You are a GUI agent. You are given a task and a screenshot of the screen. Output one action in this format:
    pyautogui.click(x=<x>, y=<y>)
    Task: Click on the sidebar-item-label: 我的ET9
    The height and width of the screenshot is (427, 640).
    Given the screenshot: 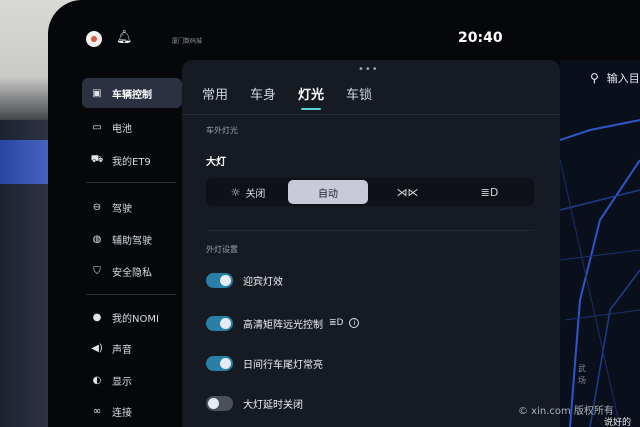 What is the action you would take?
    pyautogui.click(x=131, y=162)
    